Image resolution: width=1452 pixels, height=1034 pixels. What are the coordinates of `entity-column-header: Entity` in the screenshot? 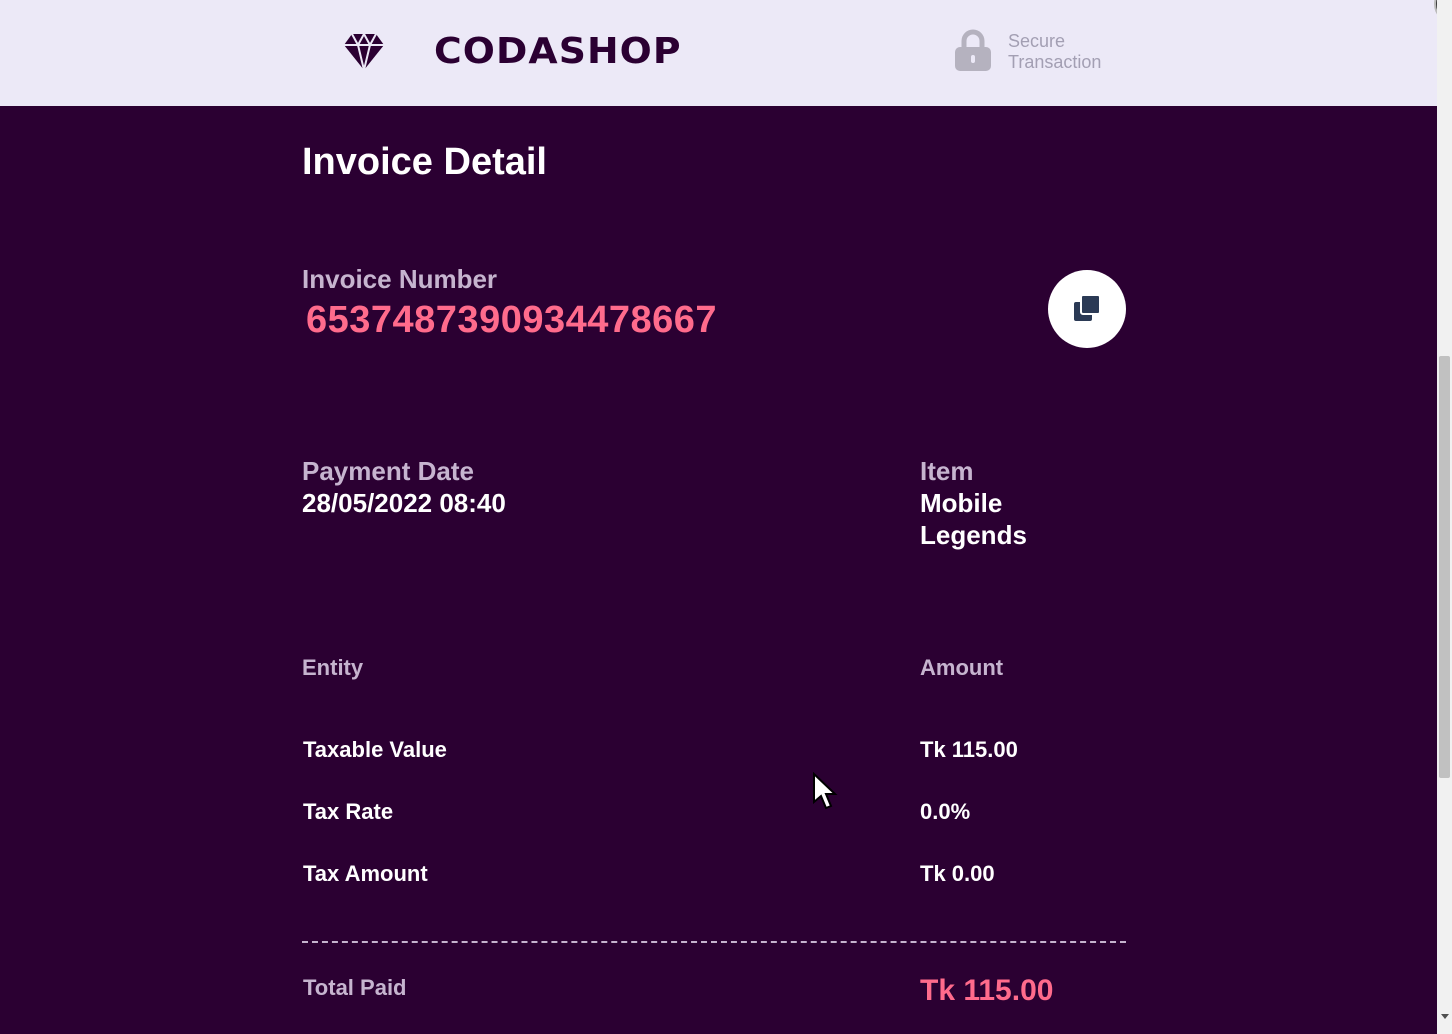 It's located at (333, 667).